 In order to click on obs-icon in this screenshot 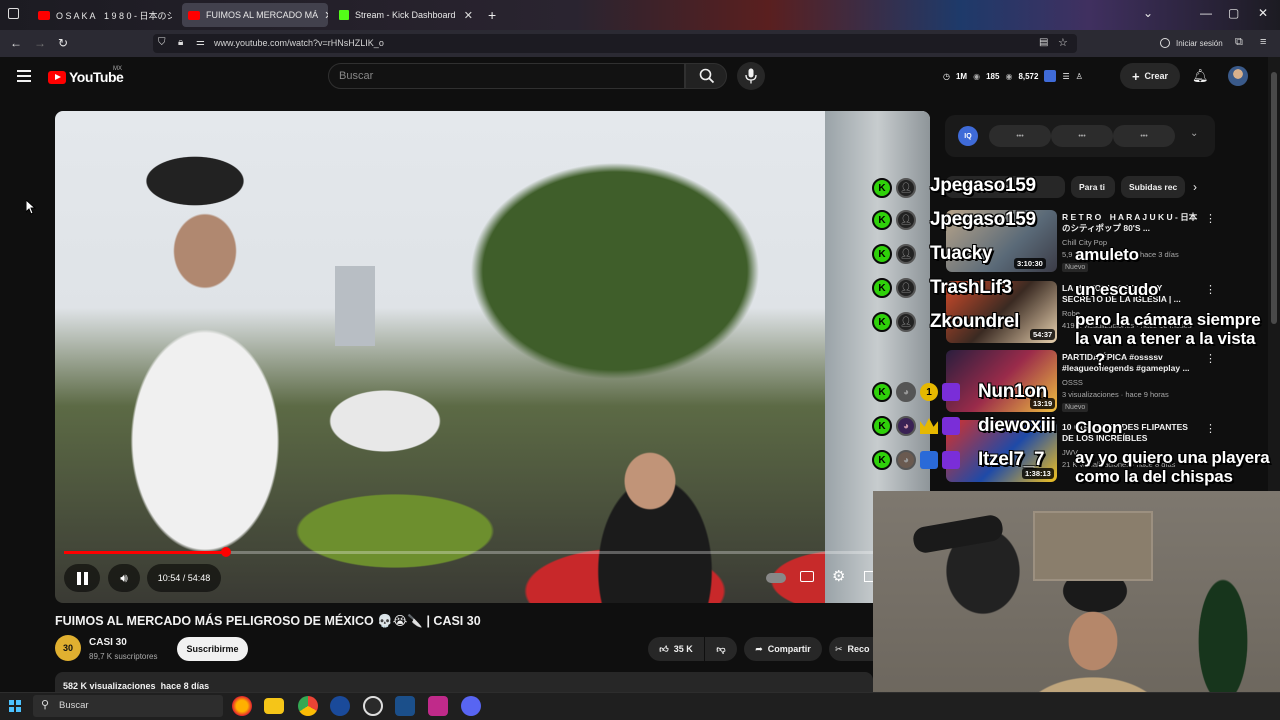, I will do `click(373, 706)`.